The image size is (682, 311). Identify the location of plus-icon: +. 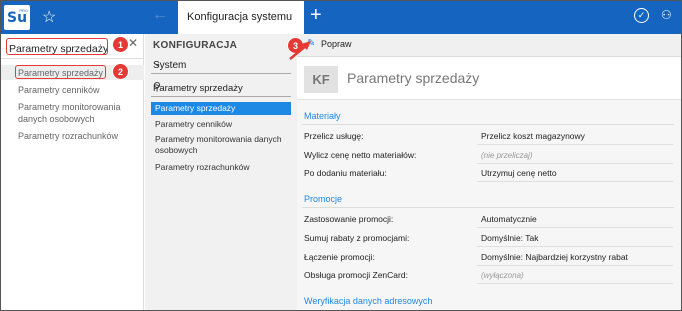
(316, 15).